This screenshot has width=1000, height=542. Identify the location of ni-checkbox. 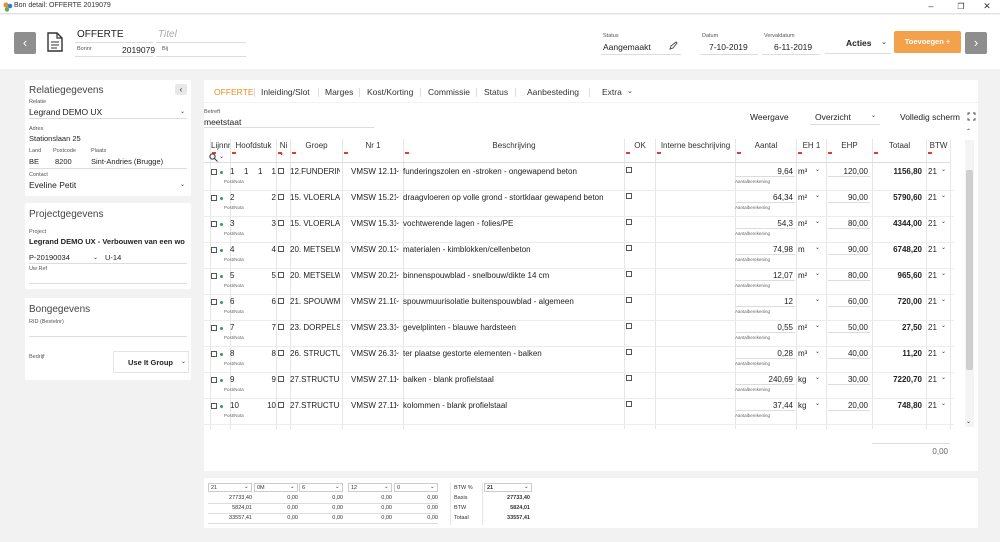
(281, 327).